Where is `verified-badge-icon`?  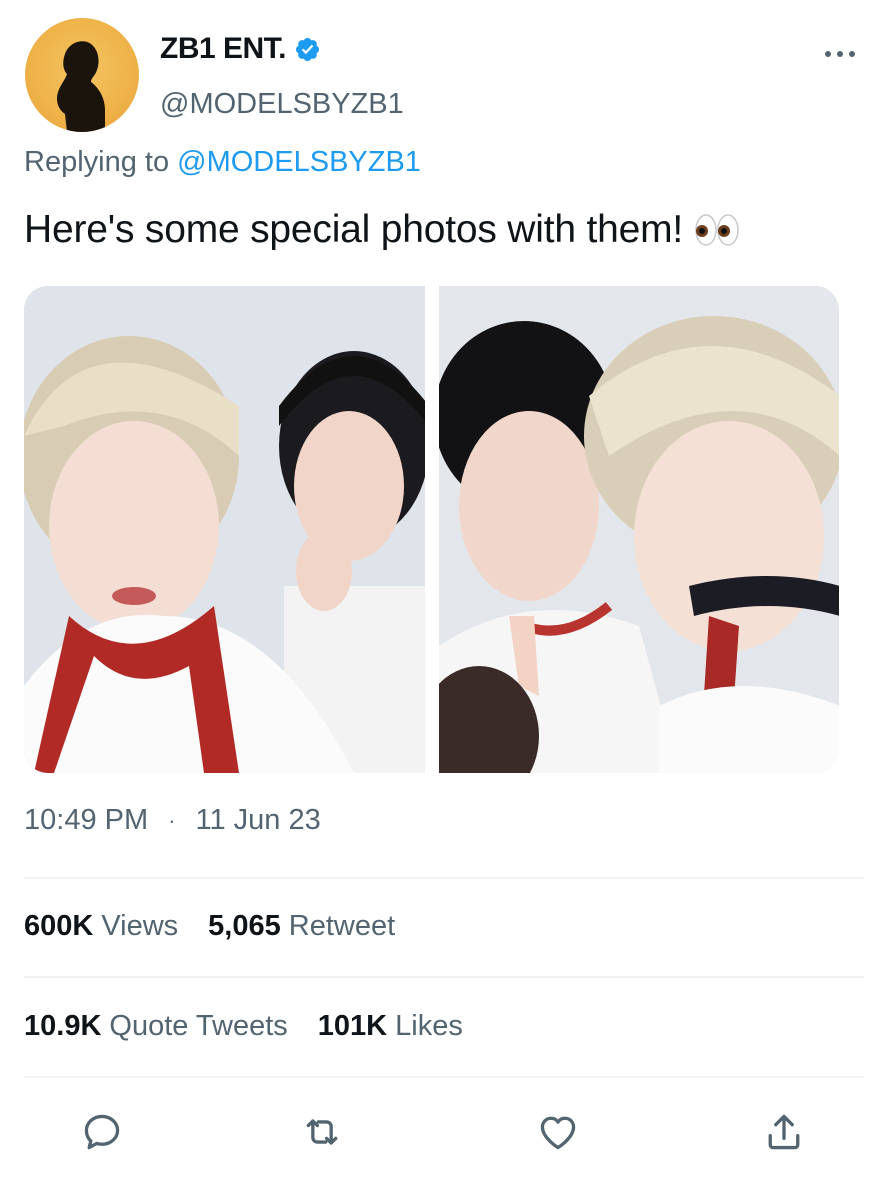
verified-badge-icon is located at coordinates (308, 49).